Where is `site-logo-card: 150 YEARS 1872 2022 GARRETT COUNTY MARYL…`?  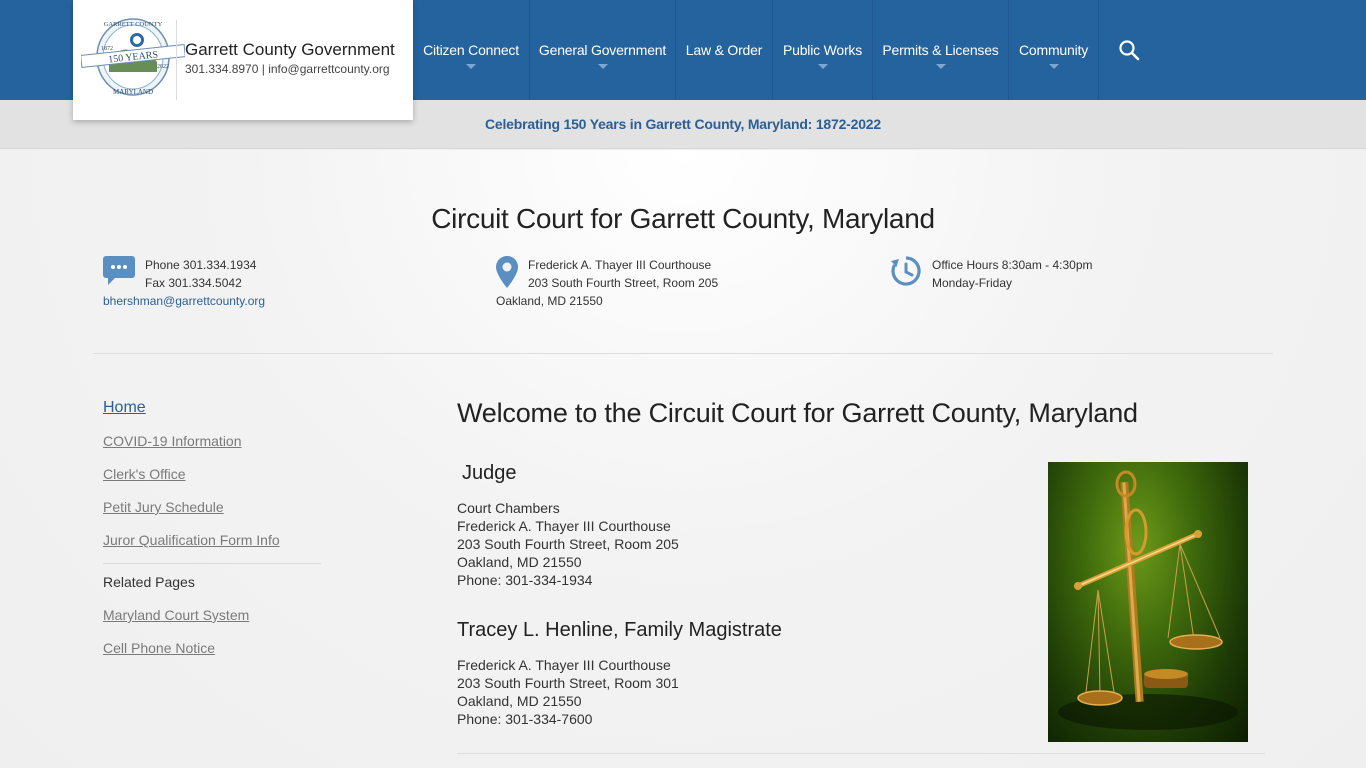
site-logo-card: 150 YEARS 1872 2022 GARRETT COUNTY MARYL… is located at coordinates (243, 60).